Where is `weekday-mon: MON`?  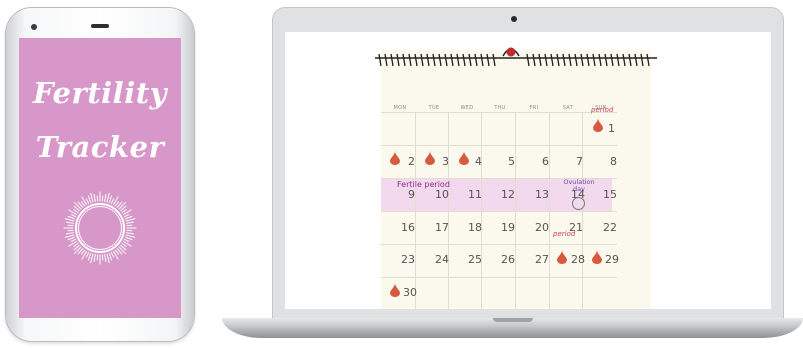
weekday-mon: MON is located at coordinates (400, 108).